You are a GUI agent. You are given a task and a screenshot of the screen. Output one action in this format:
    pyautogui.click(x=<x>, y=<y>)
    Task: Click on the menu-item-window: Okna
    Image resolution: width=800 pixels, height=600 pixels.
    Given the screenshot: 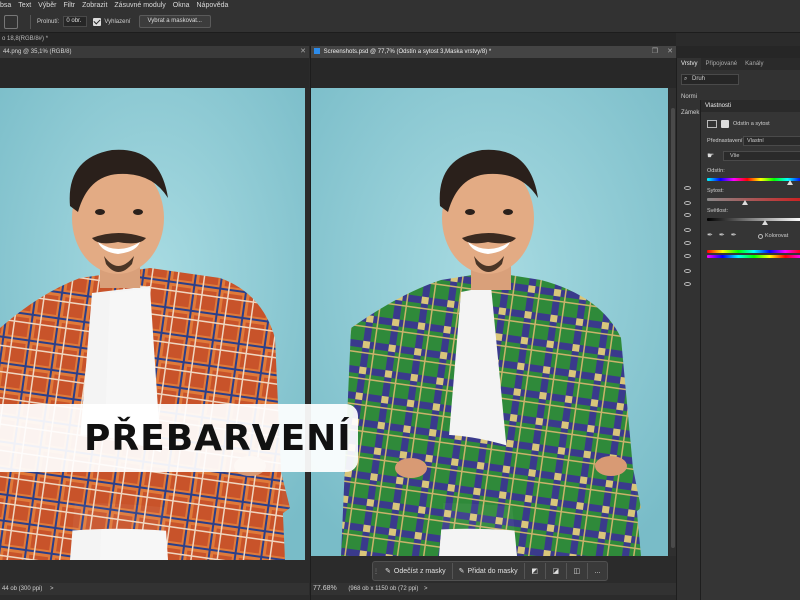 What is the action you would take?
    pyautogui.click(x=181, y=5)
    